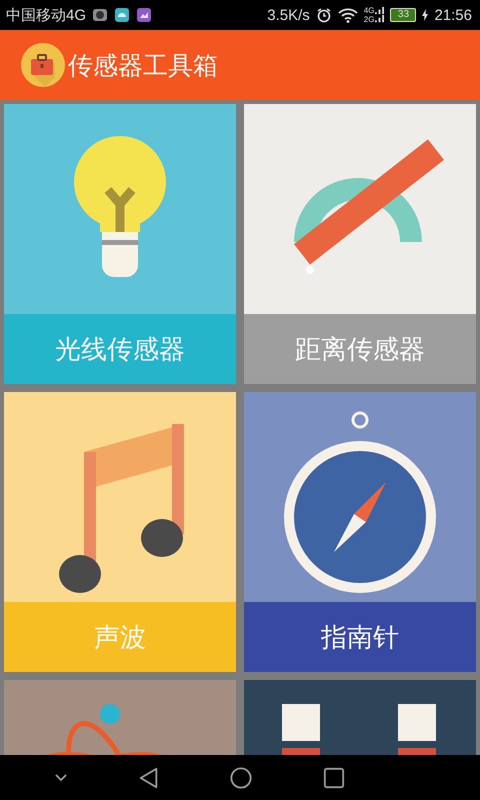 This screenshot has height=800, width=480. I want to click on network-type-label: 2G, so click(369, 19).